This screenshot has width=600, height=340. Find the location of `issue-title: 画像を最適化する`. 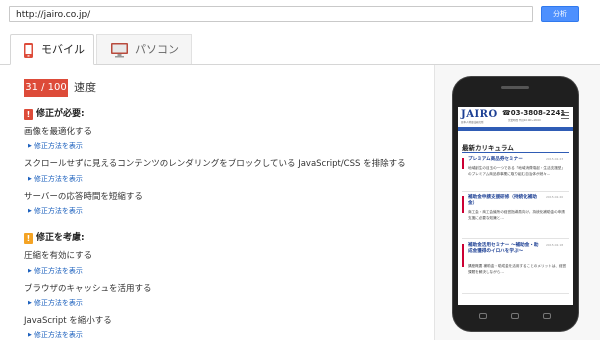

issue-title: 画像を最適化する is located at coordinates (58, 132).